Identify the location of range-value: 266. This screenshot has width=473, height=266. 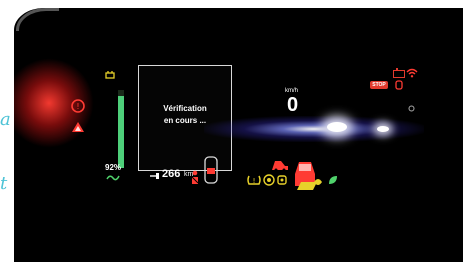
(171, 174).